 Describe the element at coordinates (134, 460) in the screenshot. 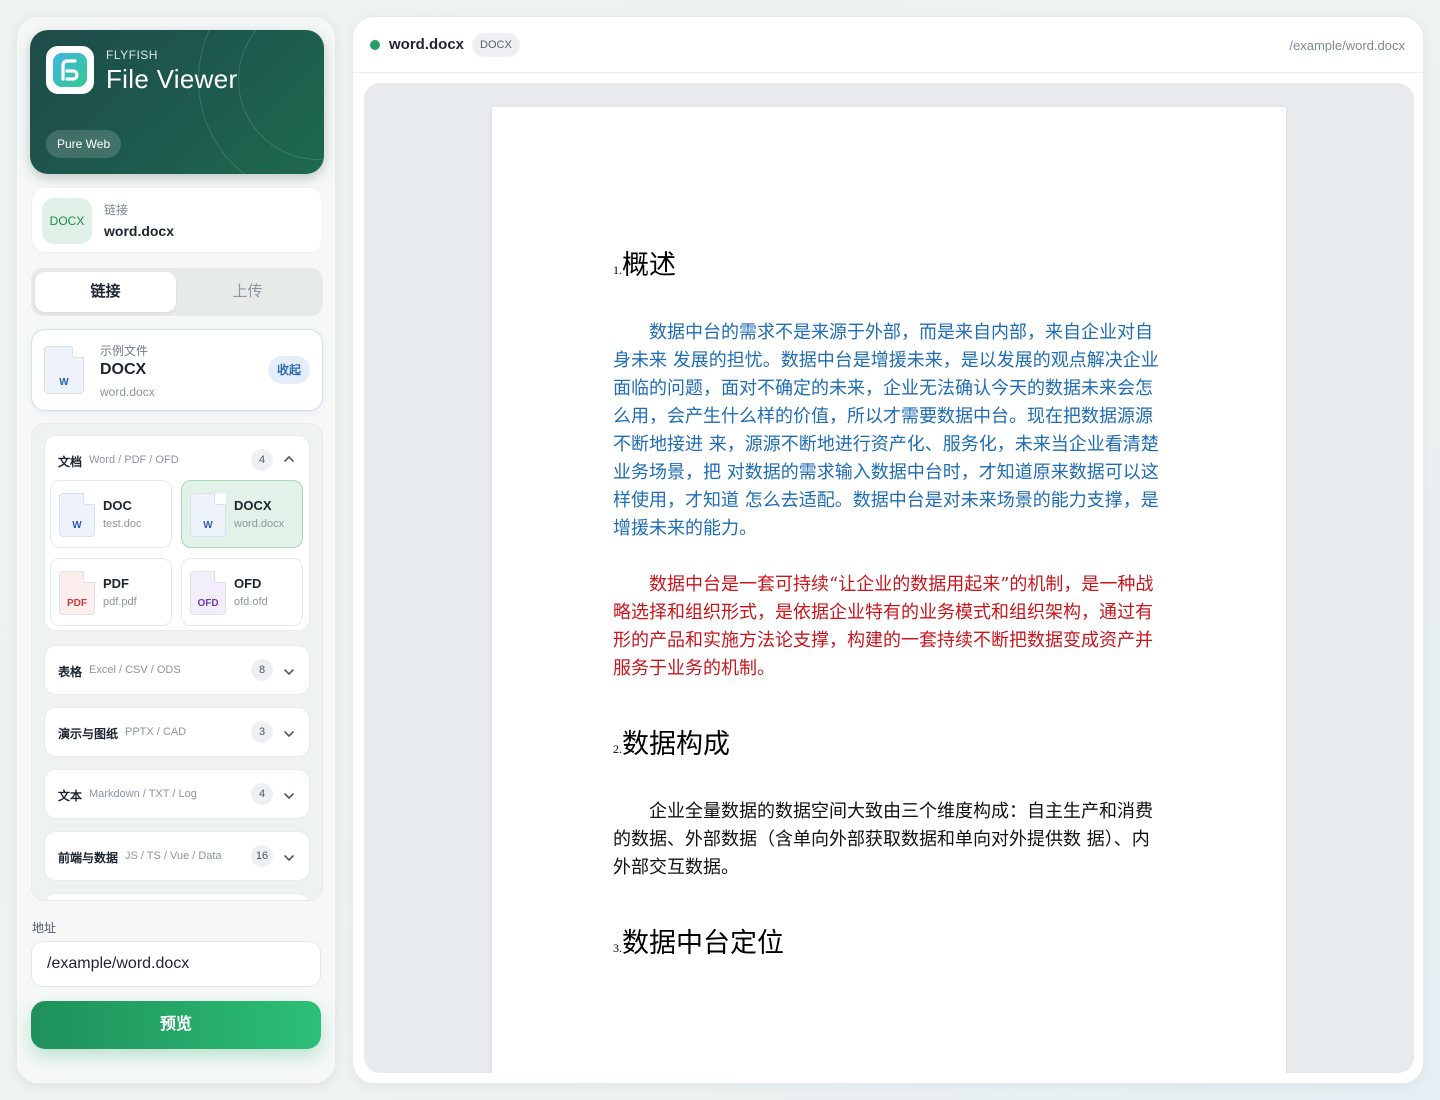

I see `group-subtitle: Word / PDF / OFD` at that location.